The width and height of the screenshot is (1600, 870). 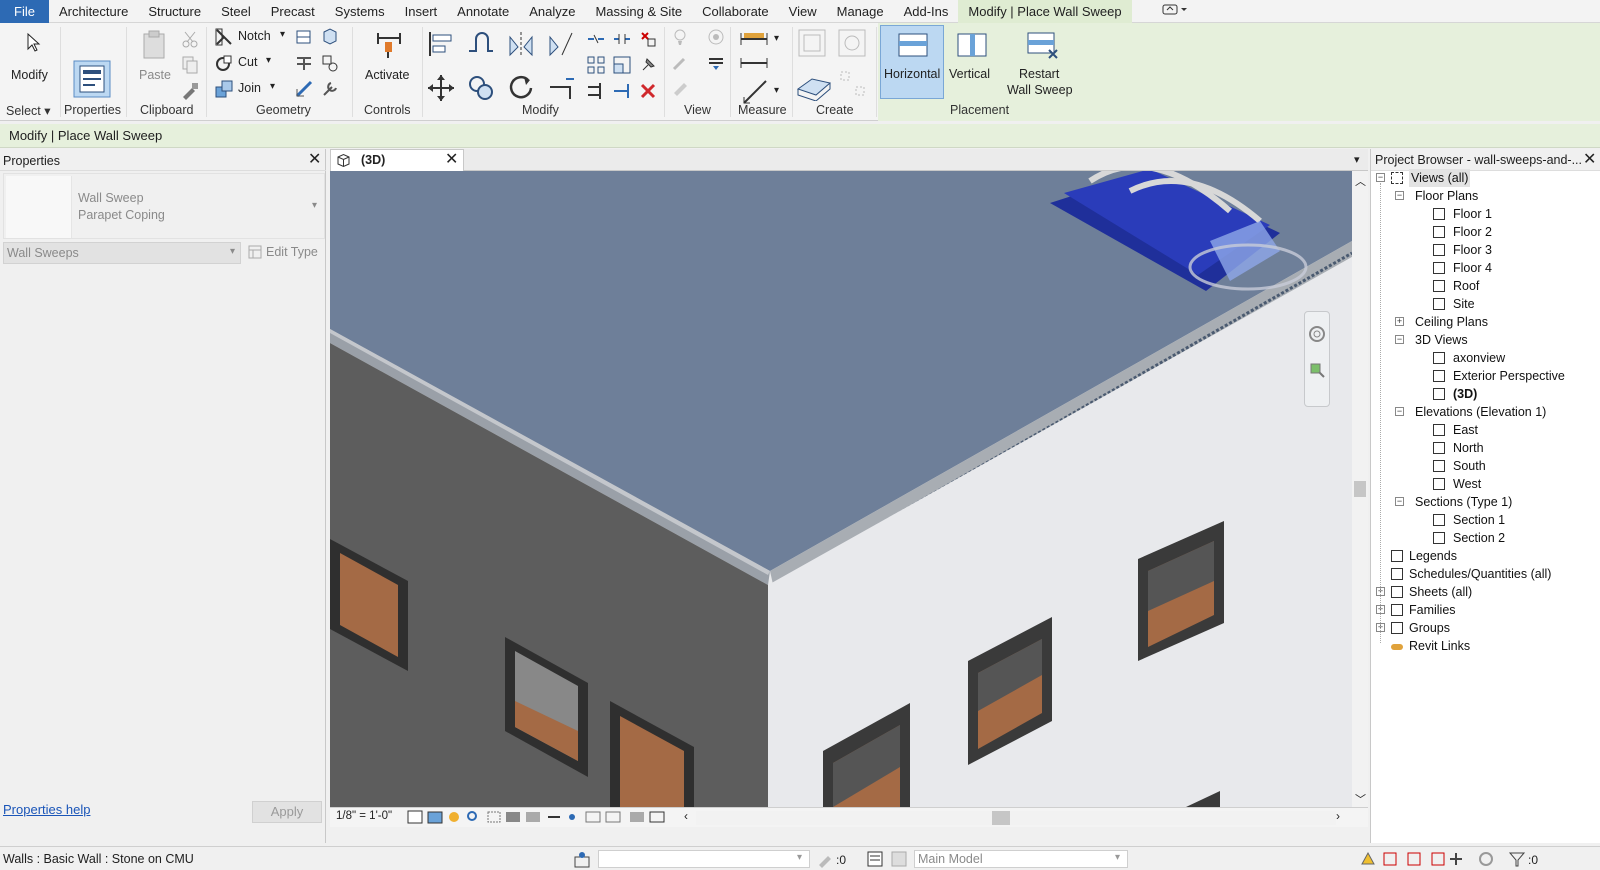 What do you see at coordinates (852, 43) in the screenshot?
I see `create-parts-icon` at bounding box center [852, 43].